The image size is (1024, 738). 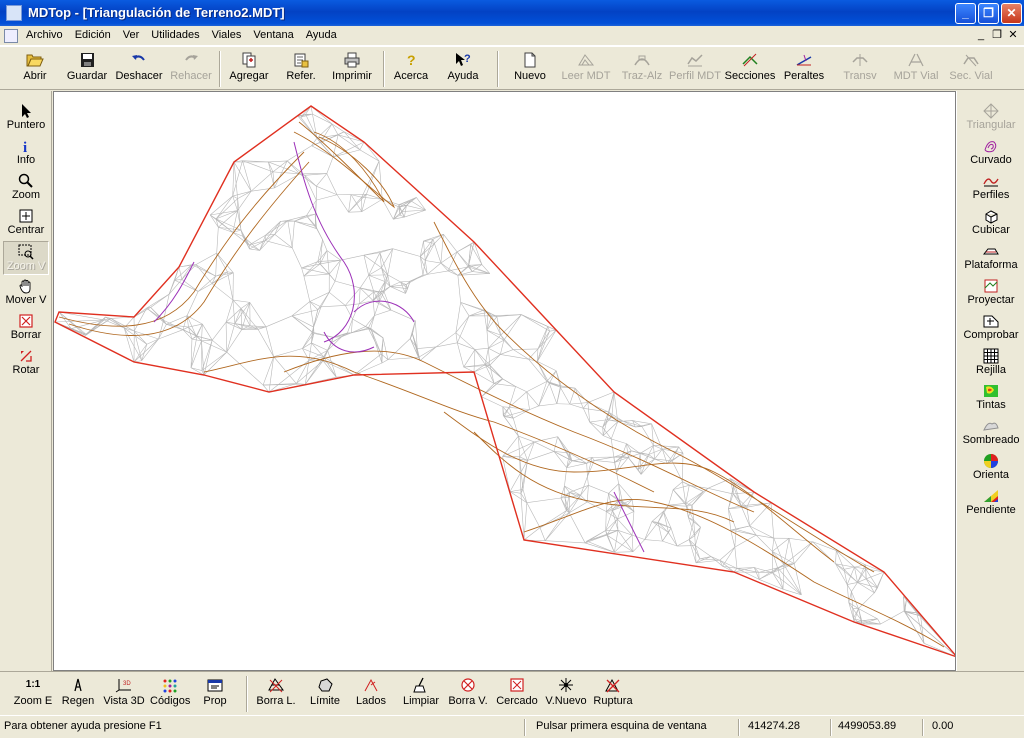 I want to click on check-button: Comprobar, so click(x=991, y=328).